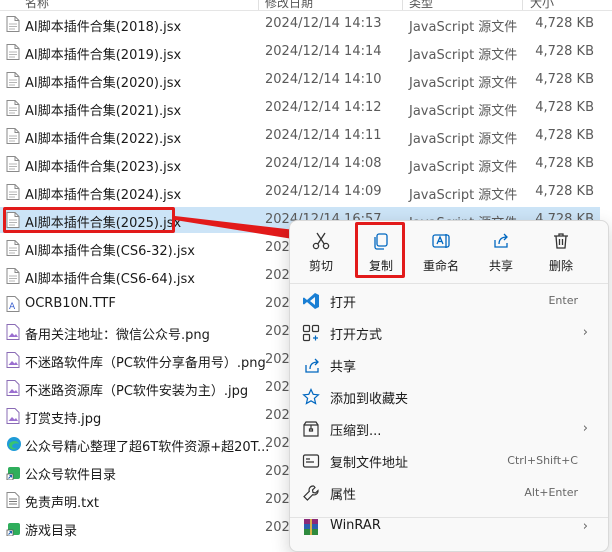  What do you see at coordinates (117, 335) in the screenshot?
I see `file-name: 备用关注地址：微信公众号.png` at bounding box center [117, 335].